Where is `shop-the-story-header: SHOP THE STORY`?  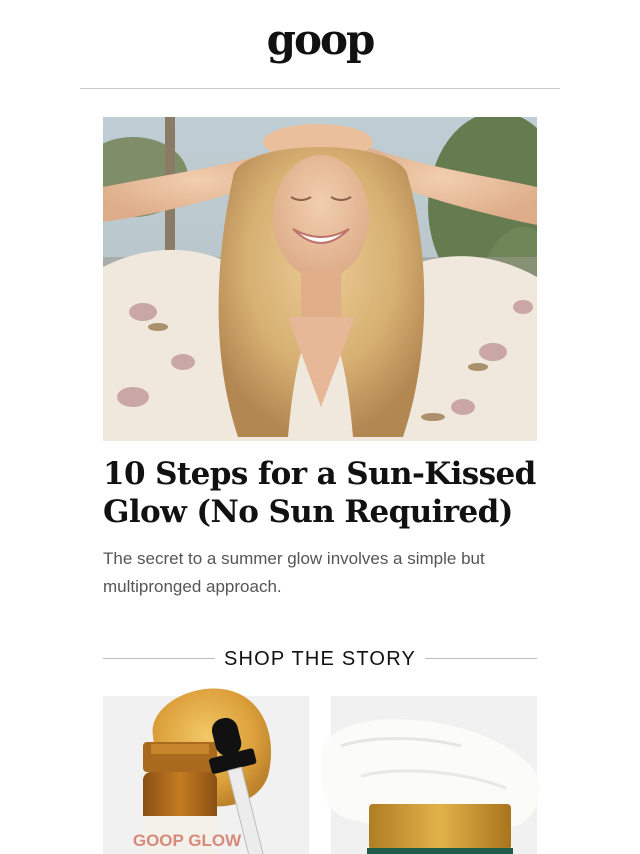
shop-the-story-header: SHOP THE STORY is located at coordinates (320, 659).